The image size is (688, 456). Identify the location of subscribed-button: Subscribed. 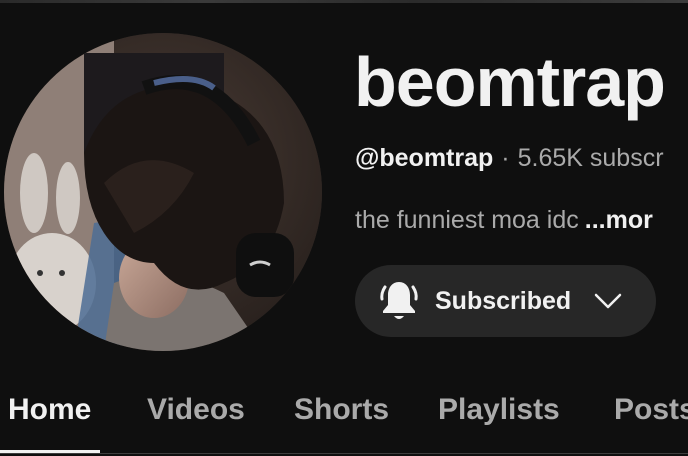
(505, 301).